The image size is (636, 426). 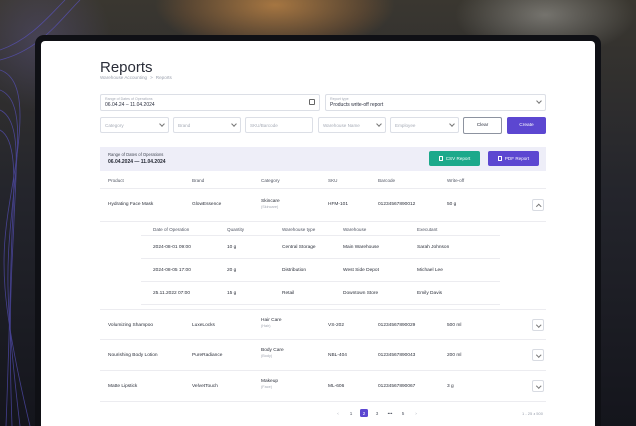 I want to click on sku-barcode-input: SKU/Barcode, so click(x=279, y=125).